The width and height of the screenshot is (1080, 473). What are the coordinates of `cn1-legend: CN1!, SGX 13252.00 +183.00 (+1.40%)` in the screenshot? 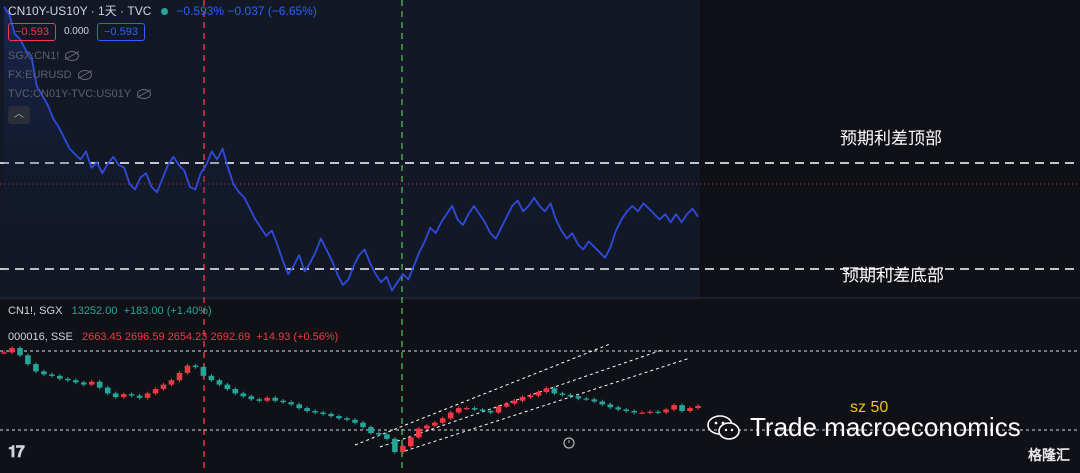 It's located at (110, 311).